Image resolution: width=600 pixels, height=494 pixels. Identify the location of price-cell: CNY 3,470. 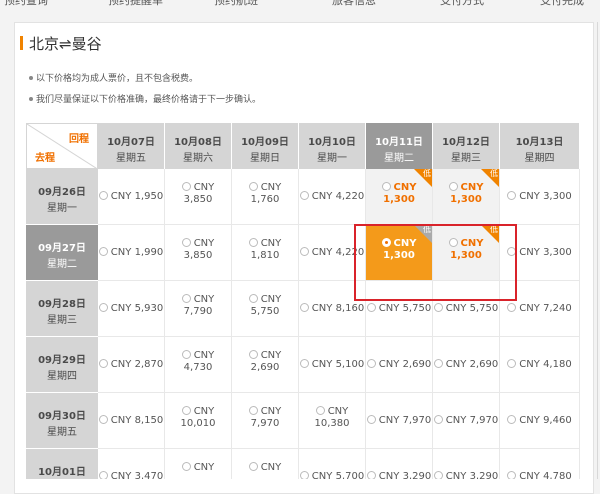
(131, 464).